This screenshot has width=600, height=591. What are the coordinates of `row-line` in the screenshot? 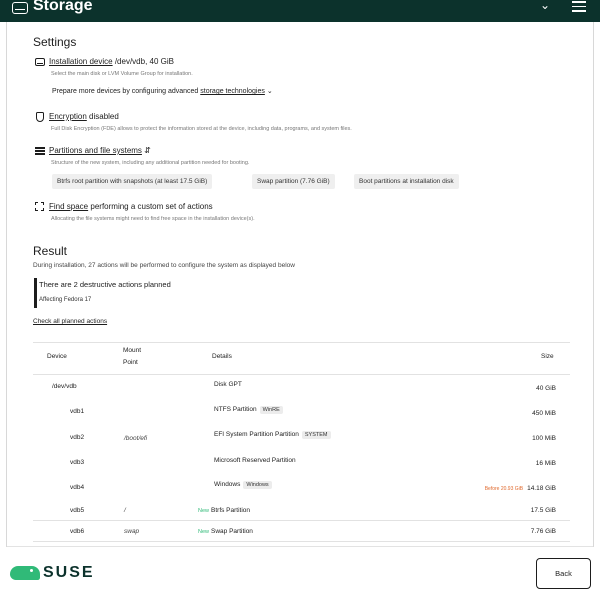 It's located at (301, 520).